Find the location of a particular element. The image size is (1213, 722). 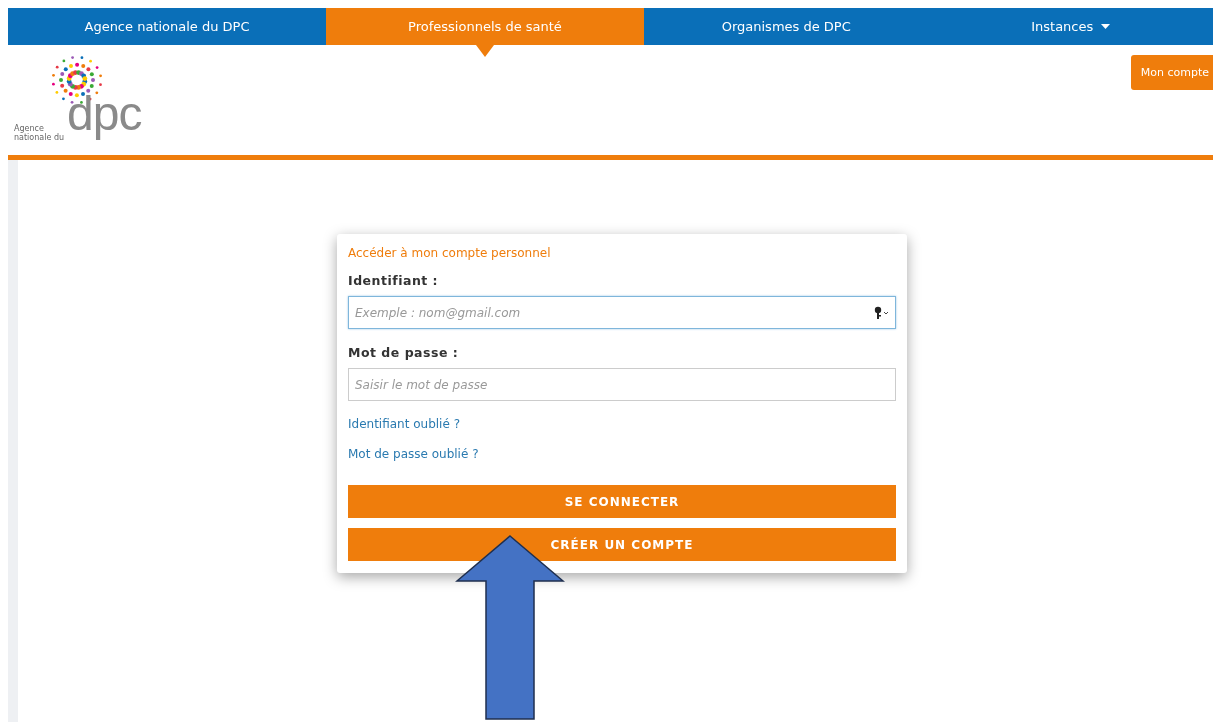

nav-tab: Professionnels de santé is located at coordinates (485, 26).